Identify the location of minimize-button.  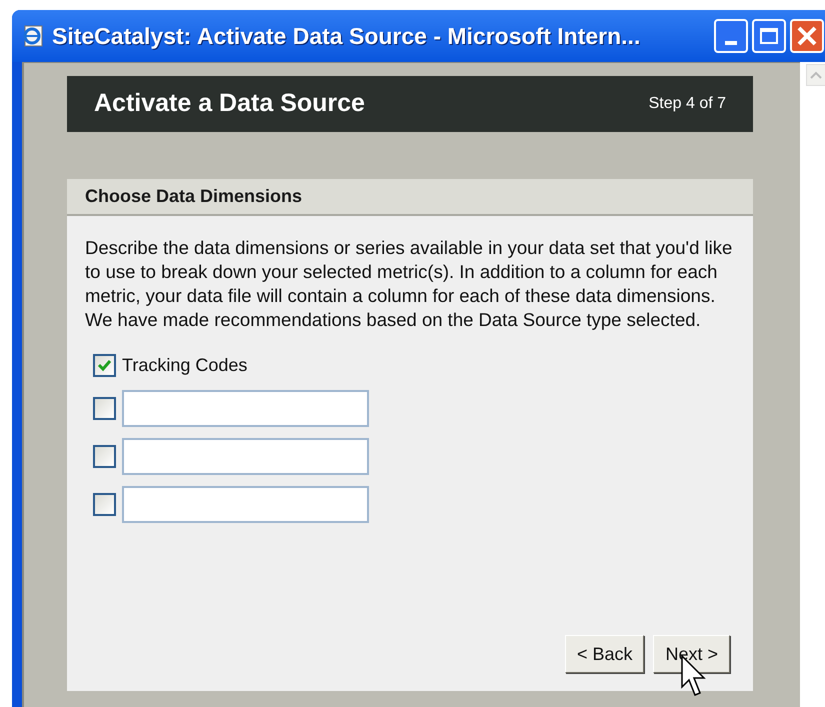
(731, 36).